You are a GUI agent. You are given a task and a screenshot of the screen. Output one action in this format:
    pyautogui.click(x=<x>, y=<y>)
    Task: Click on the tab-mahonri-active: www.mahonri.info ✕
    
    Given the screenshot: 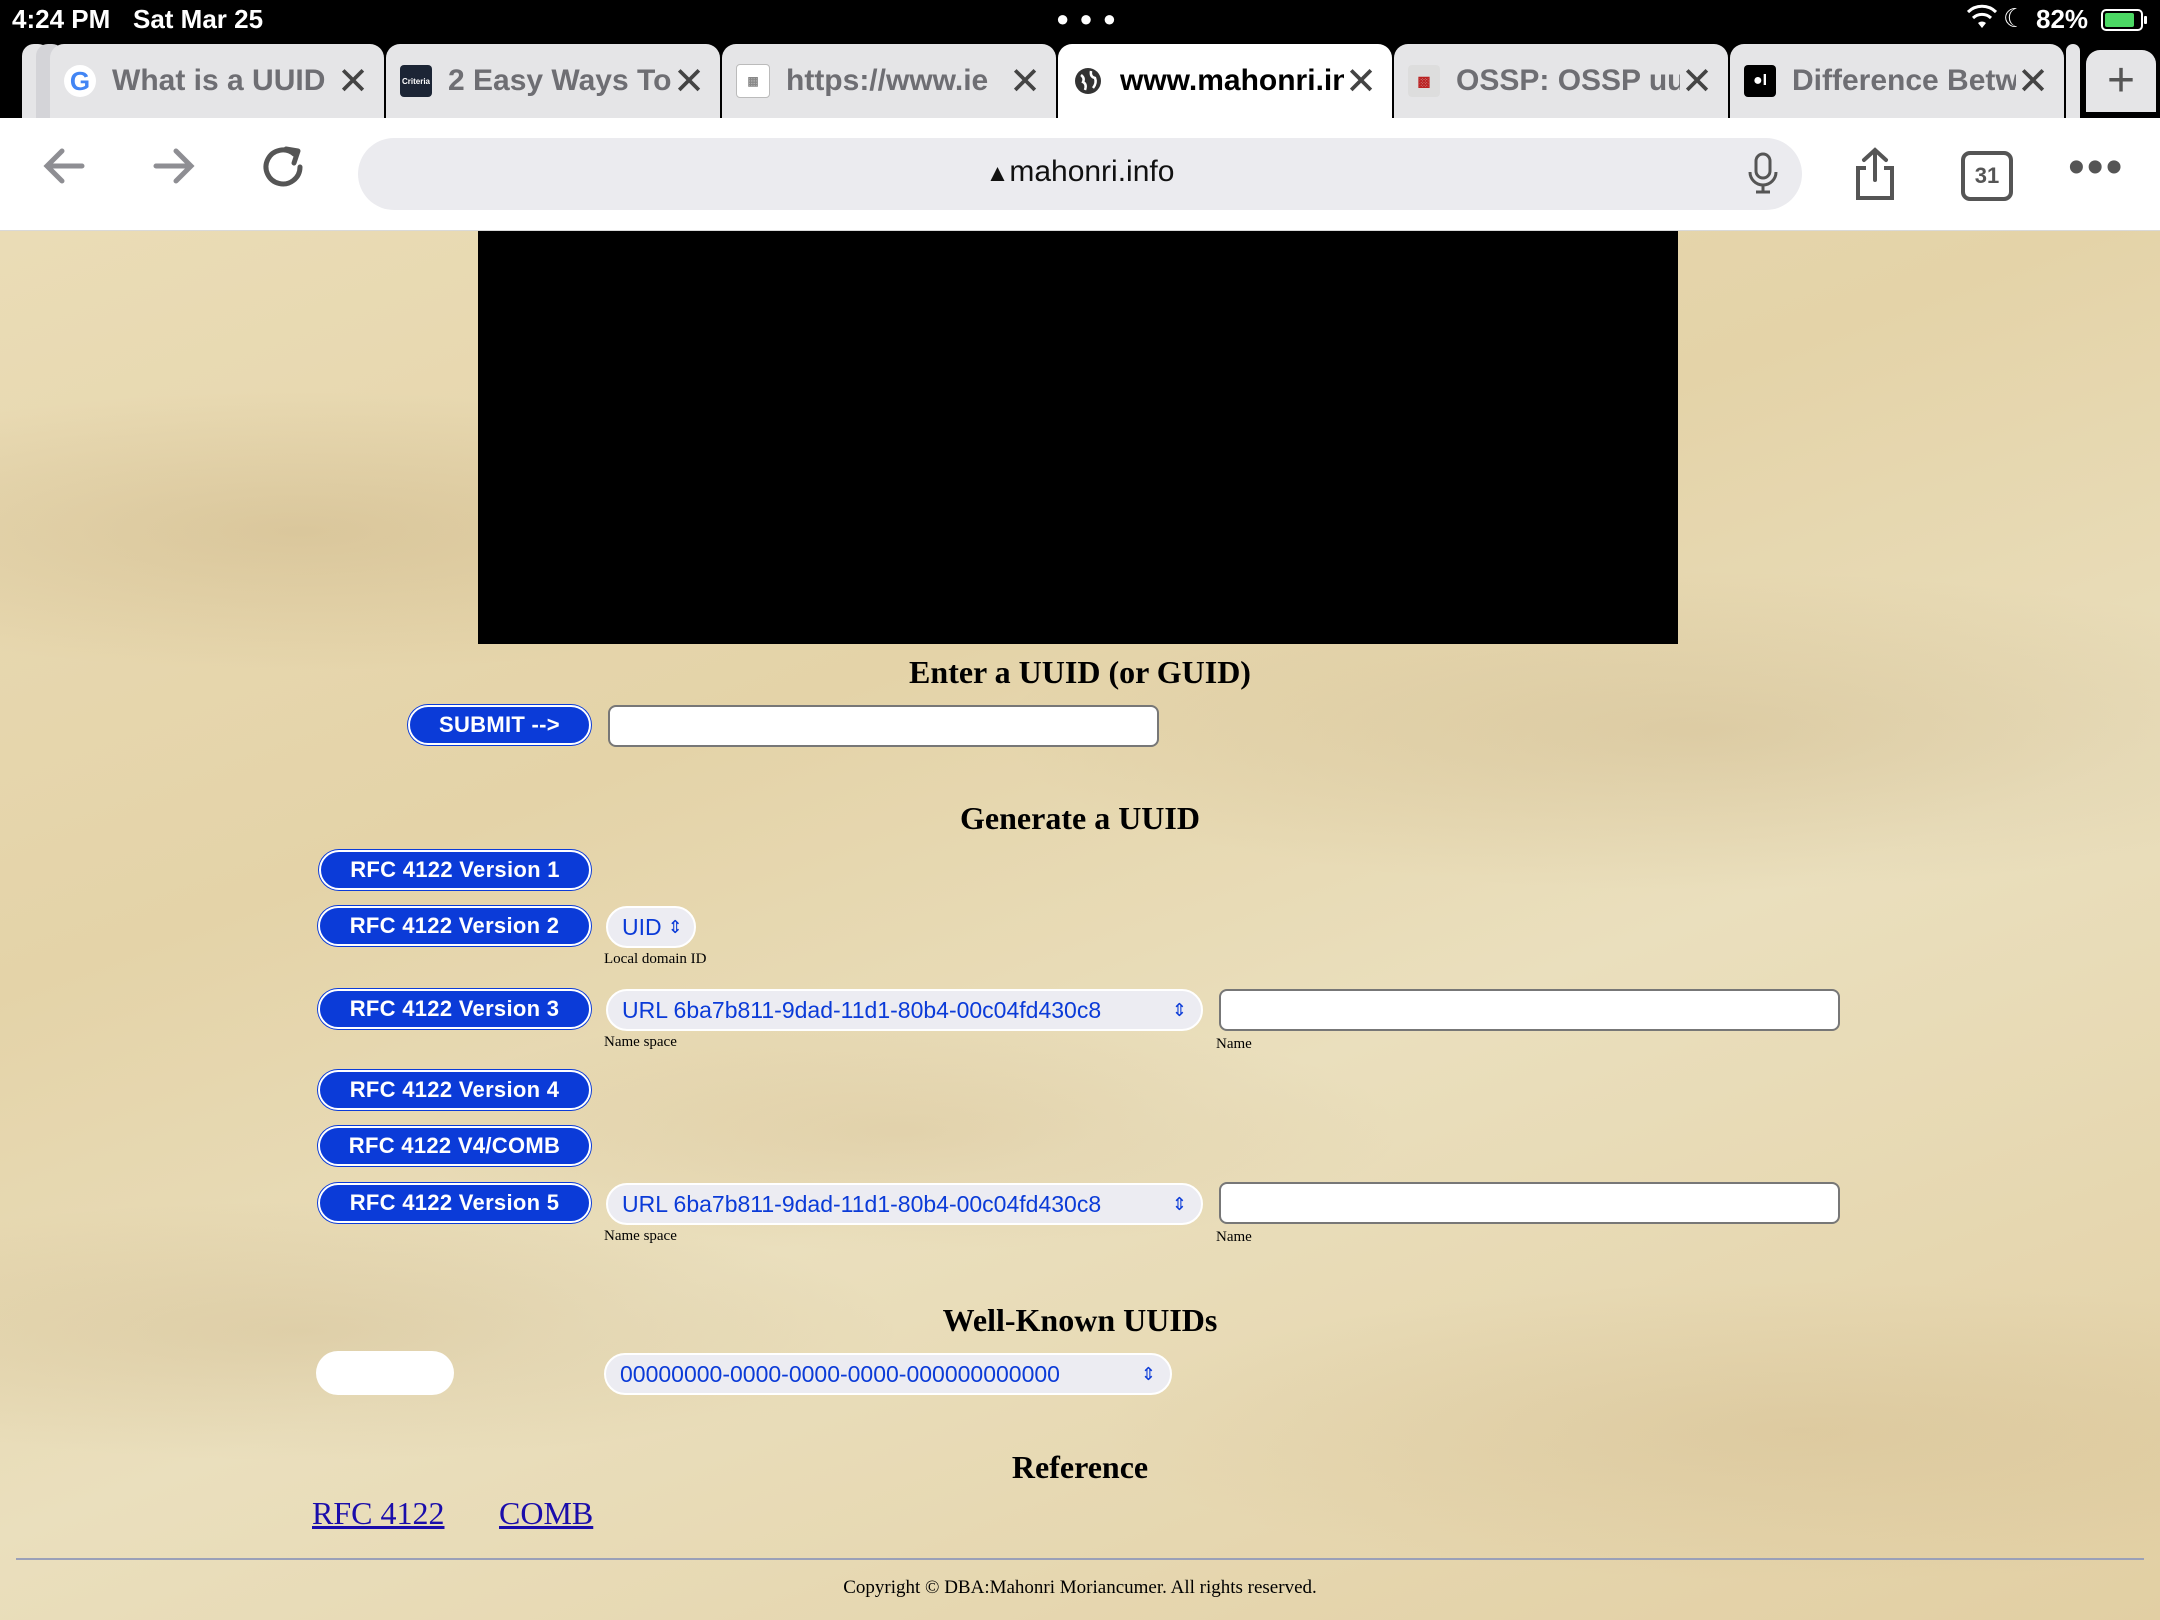 What is the action you would take?
    pyautogui.click(x=1225, y=81)
    